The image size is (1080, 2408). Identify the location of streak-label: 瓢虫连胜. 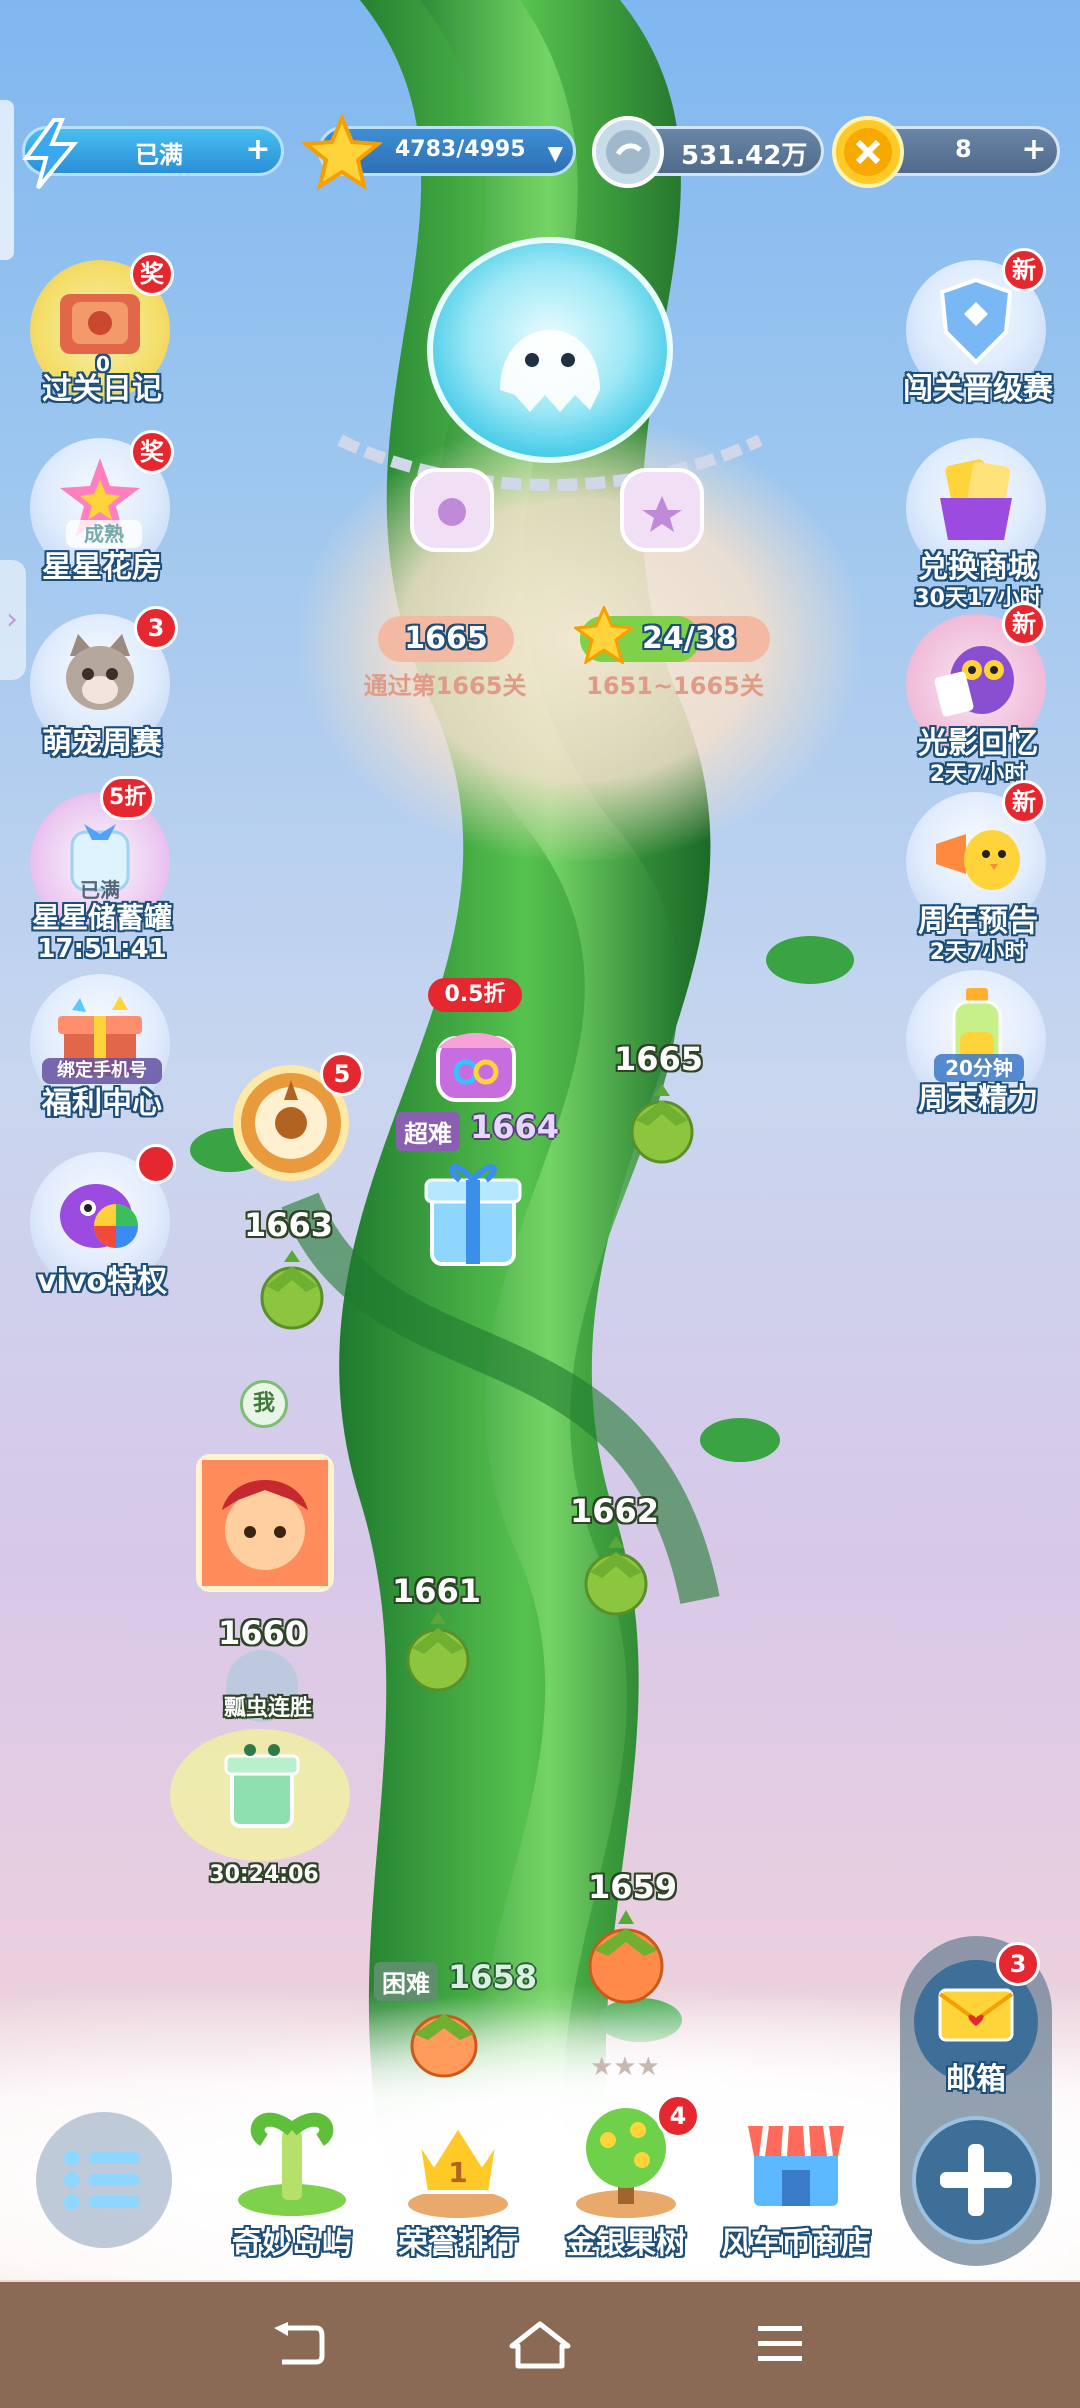
(267, 1708).